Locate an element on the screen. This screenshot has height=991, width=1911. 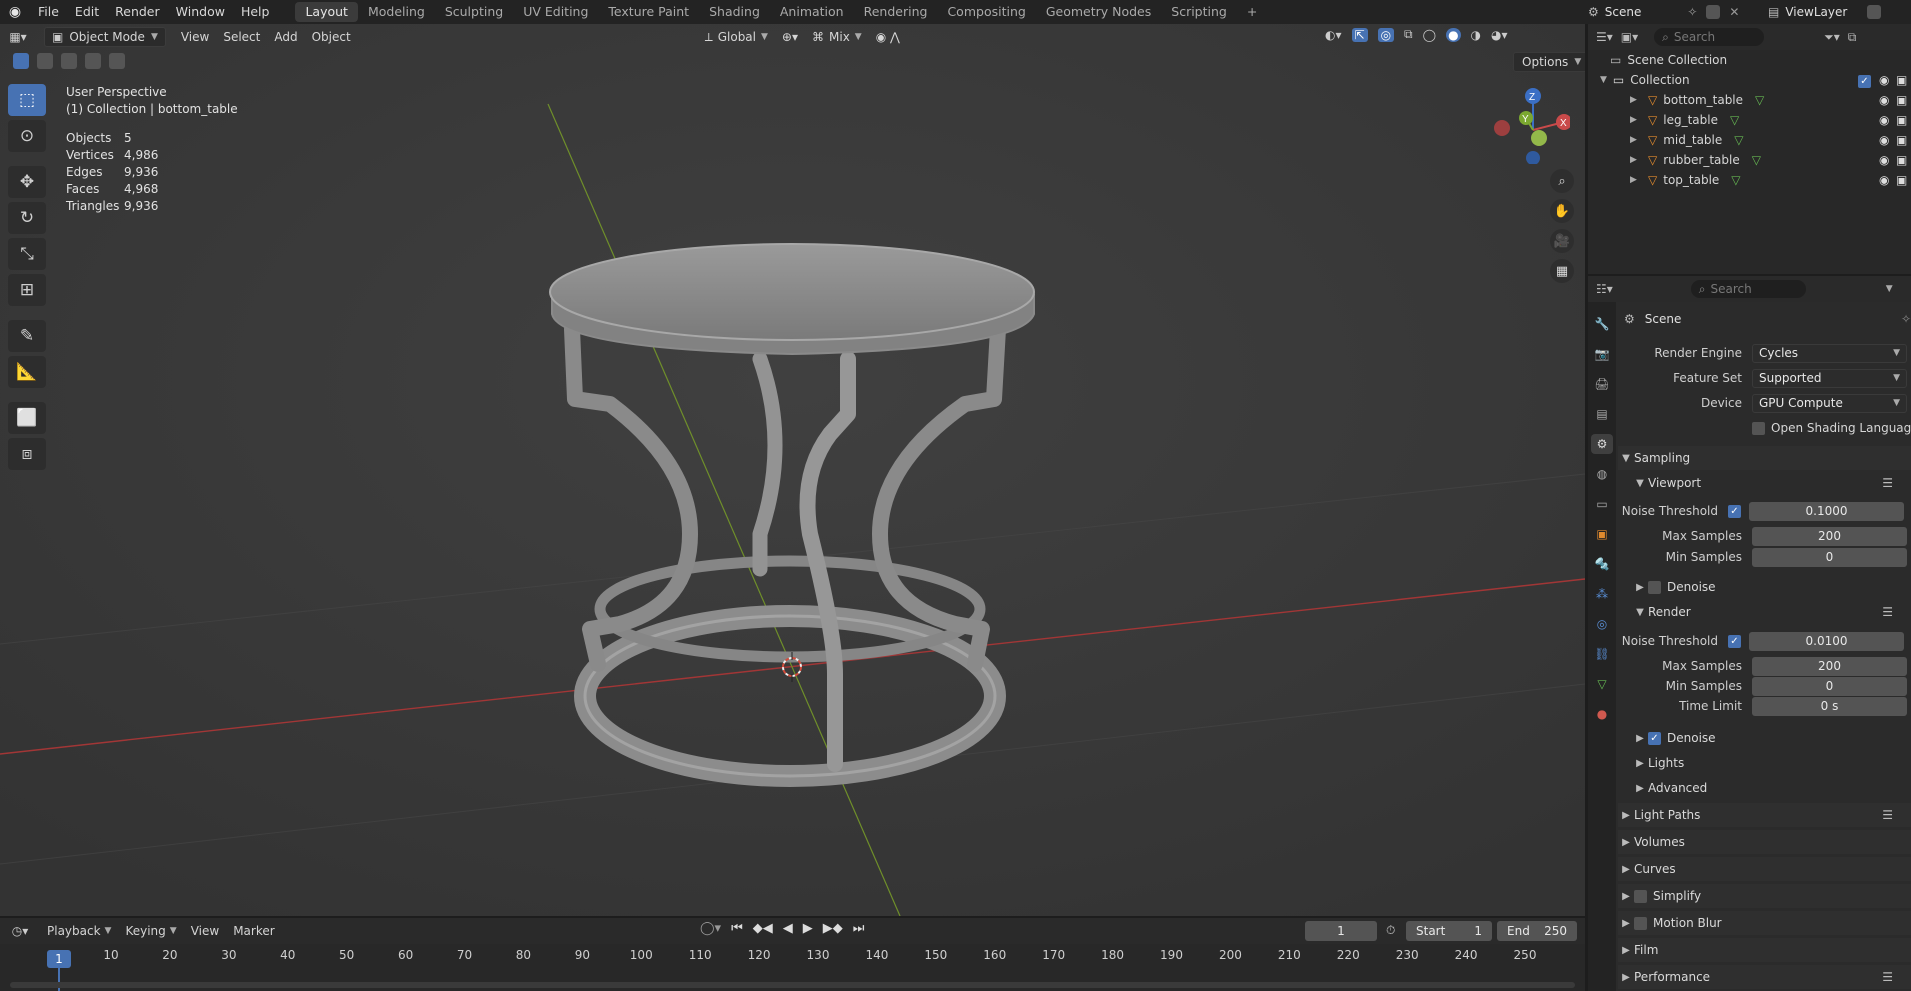
select-intersect-icon is located at coordinates (117, 61).